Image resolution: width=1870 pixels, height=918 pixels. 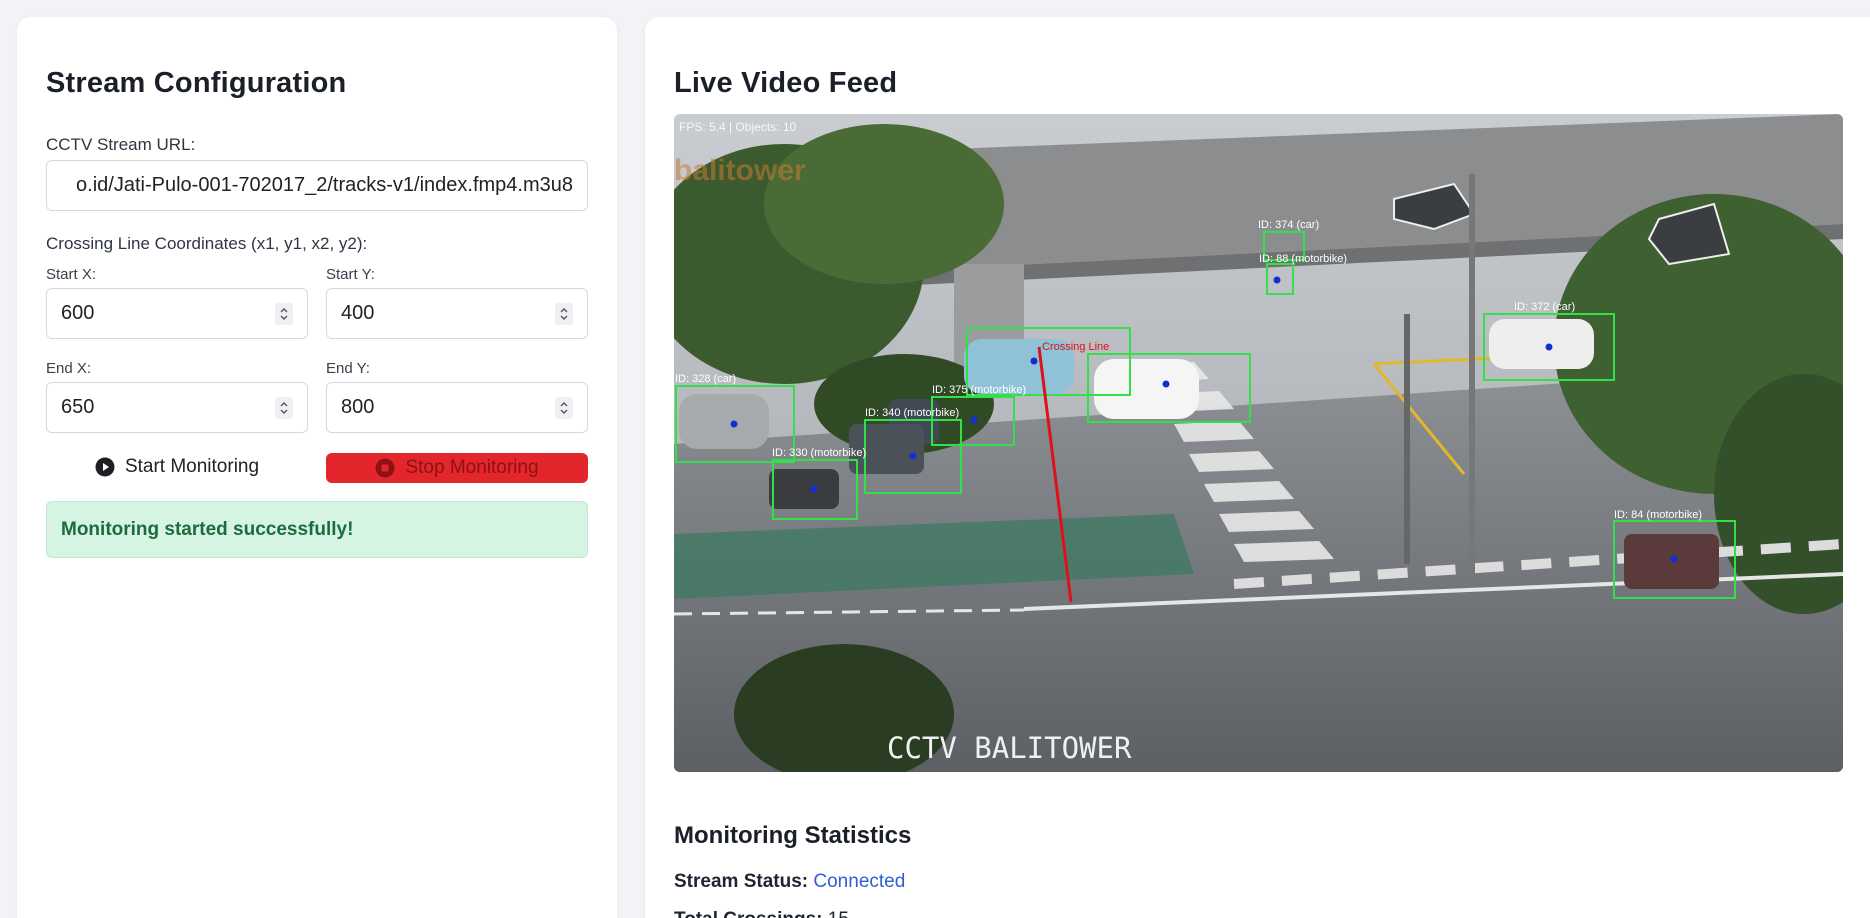 What do you see at coordinates (819, 453) in the screenshot?
I see `det-label-330: ID: 330 (motorbike)` at bounding box center [819, 453].